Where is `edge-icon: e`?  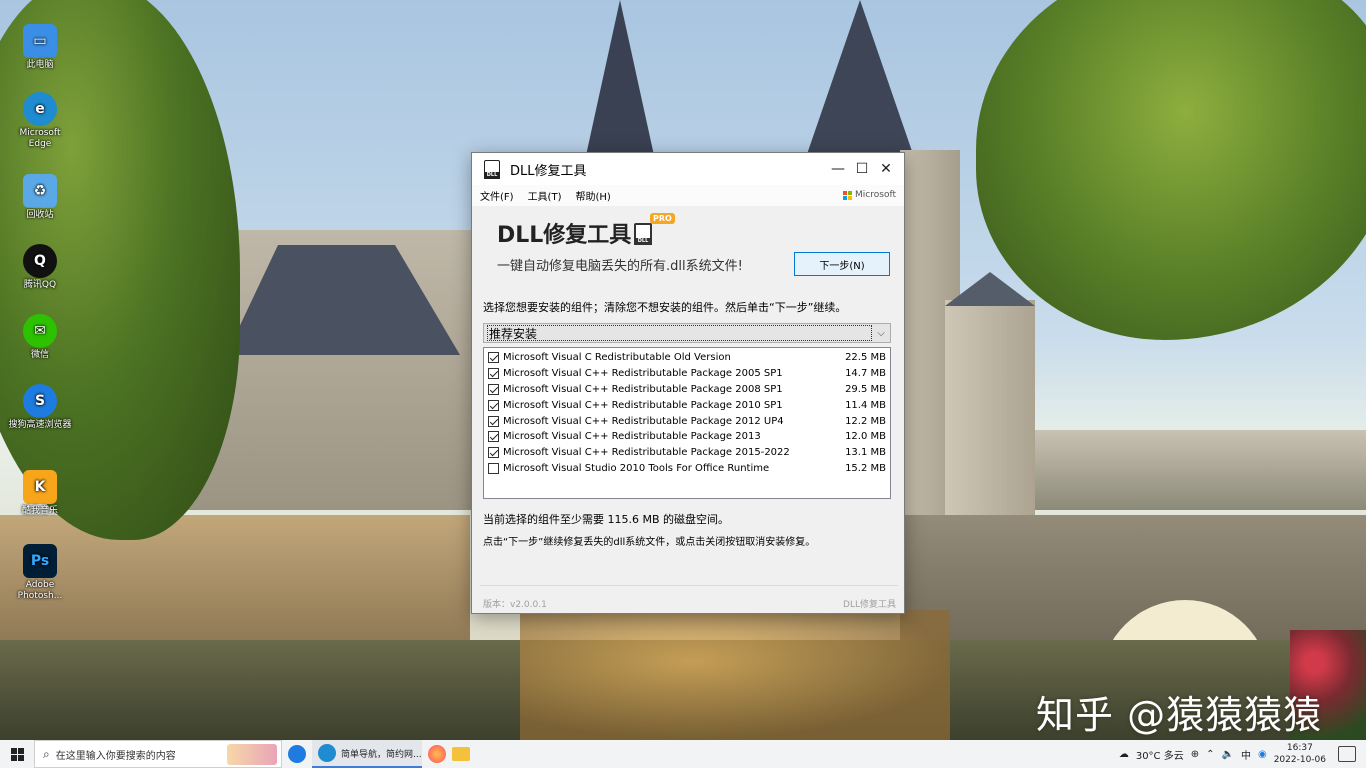 edge-icon: e is located at coordinates (40, 109).